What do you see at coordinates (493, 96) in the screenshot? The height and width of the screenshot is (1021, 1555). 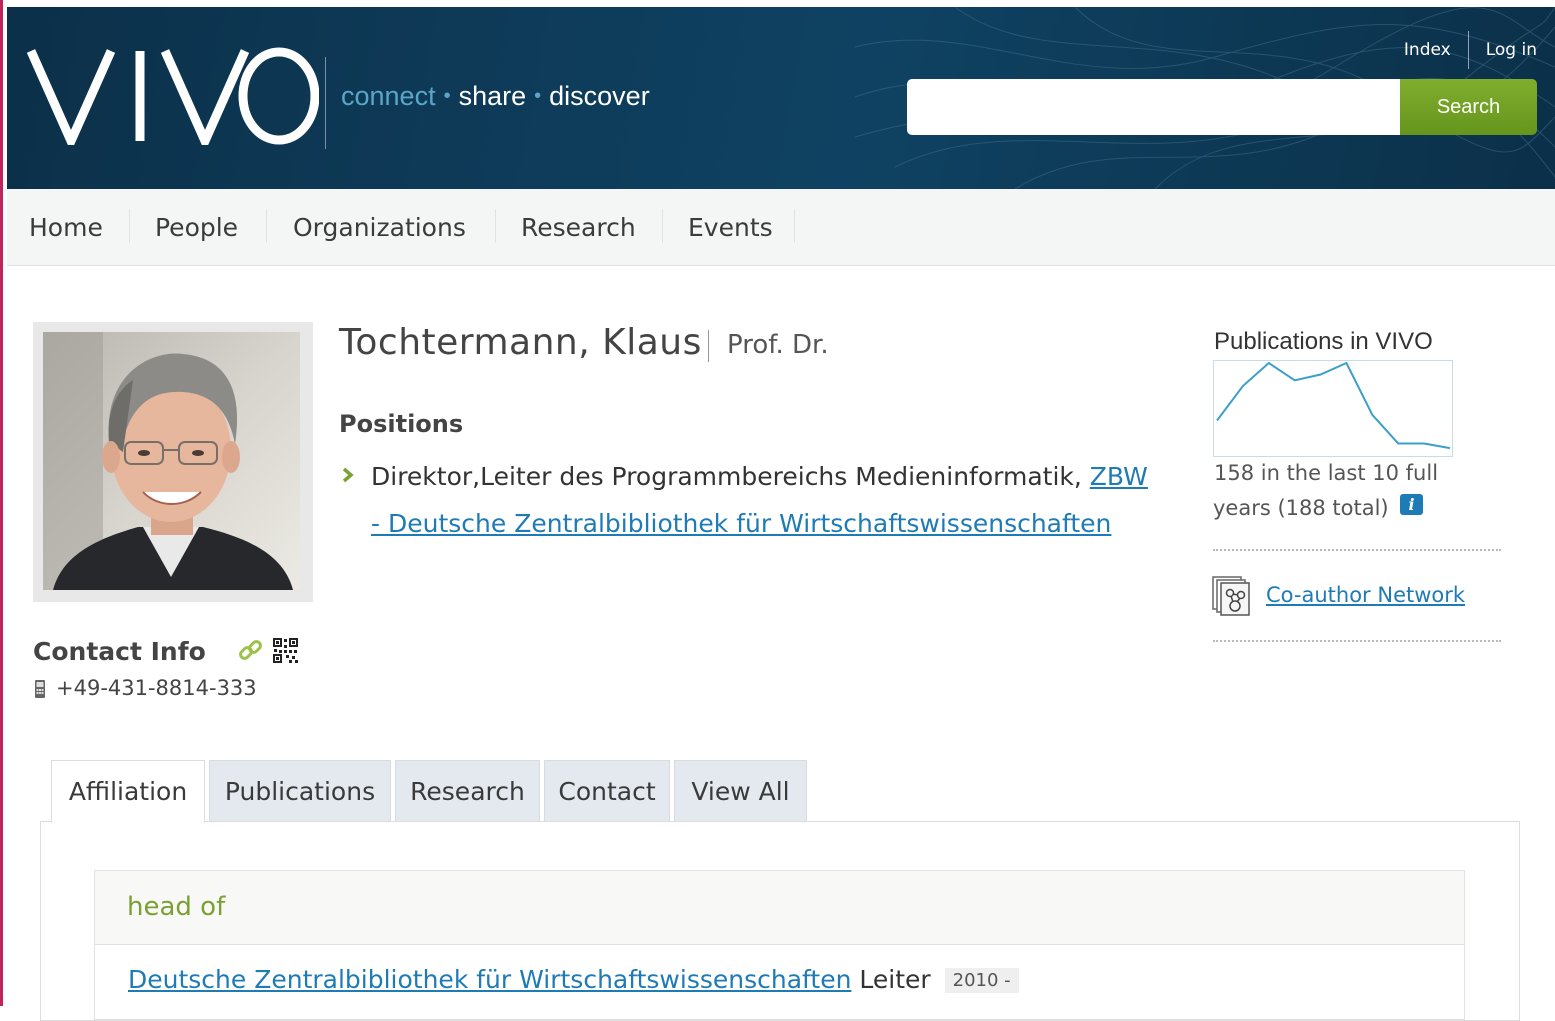 I see `tagline-share: share` at bounding box center [493, 96].